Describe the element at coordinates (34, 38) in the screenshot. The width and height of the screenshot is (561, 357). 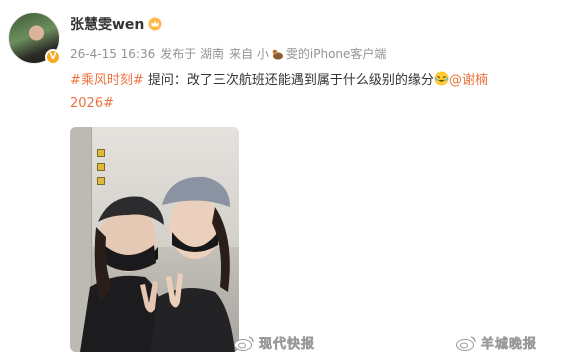
I see `avatar-wrap: V` at that location.